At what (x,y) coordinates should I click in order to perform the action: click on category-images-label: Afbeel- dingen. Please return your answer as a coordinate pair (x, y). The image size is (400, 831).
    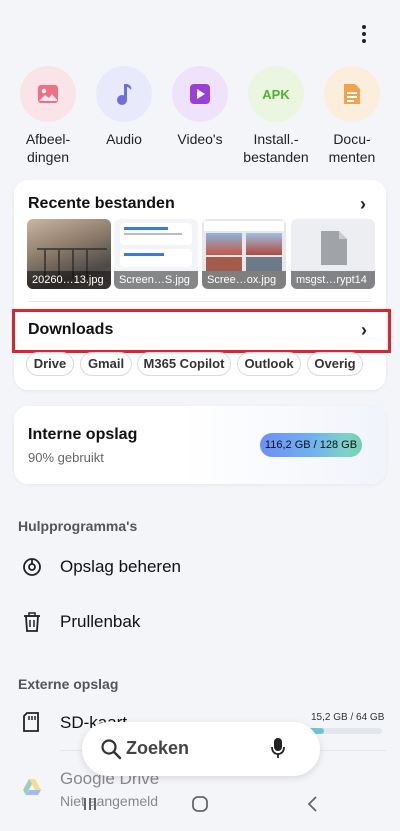
    Looking at the image, I should click on (48, 148).